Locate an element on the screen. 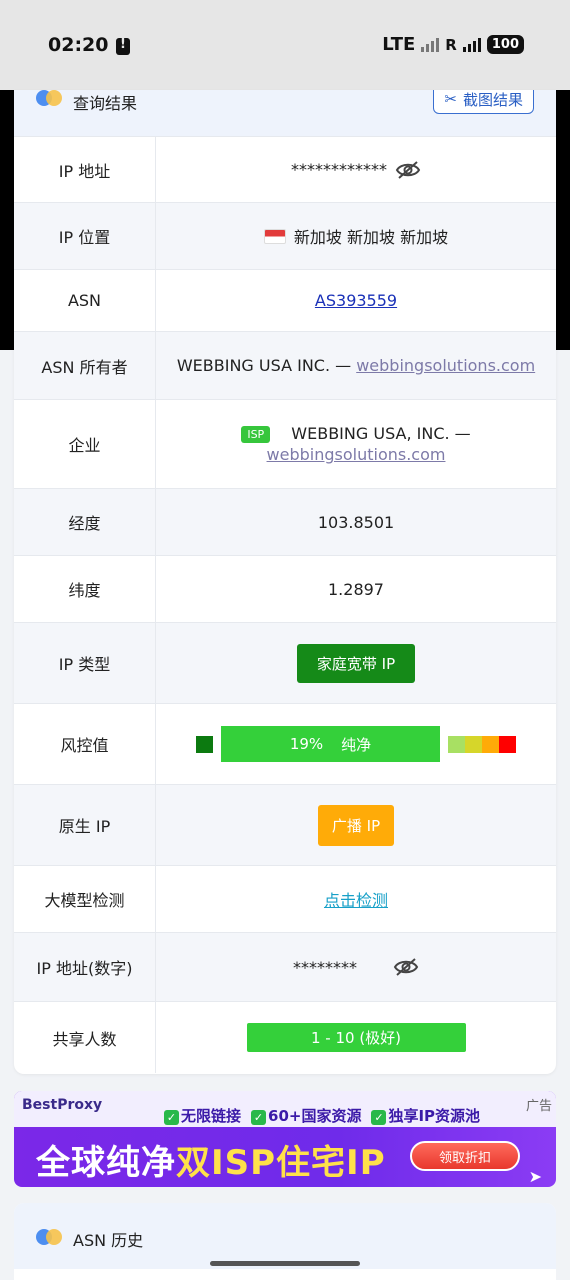 This screenshot has height=1280, width=570. status-indicators: LTE R 100 is located at coordinates (453, 44).